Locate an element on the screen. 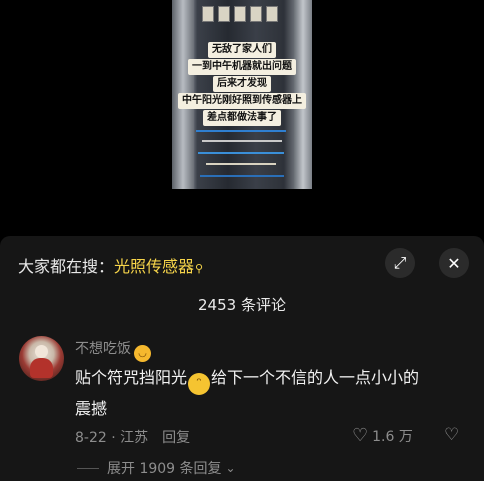  search-icon: ⚲ is located at coordinates (199, 268).